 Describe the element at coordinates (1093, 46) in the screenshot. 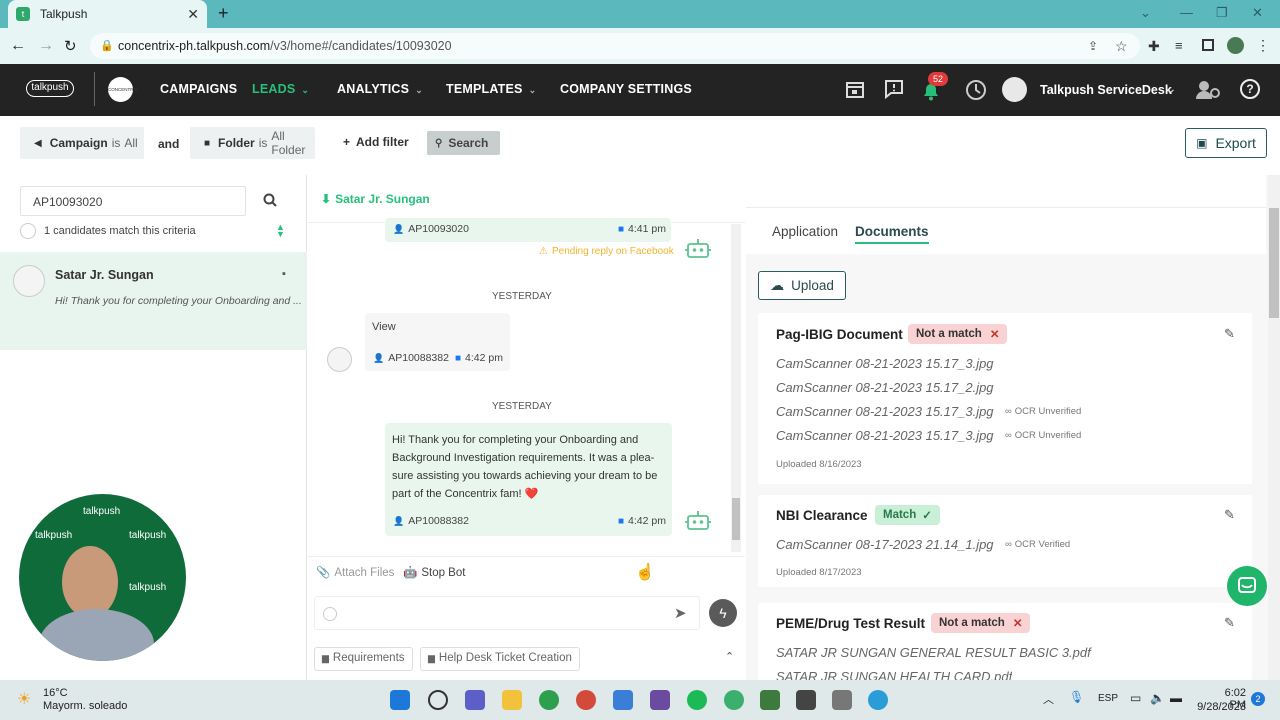

I see `share-icon: ⇪` at that location.